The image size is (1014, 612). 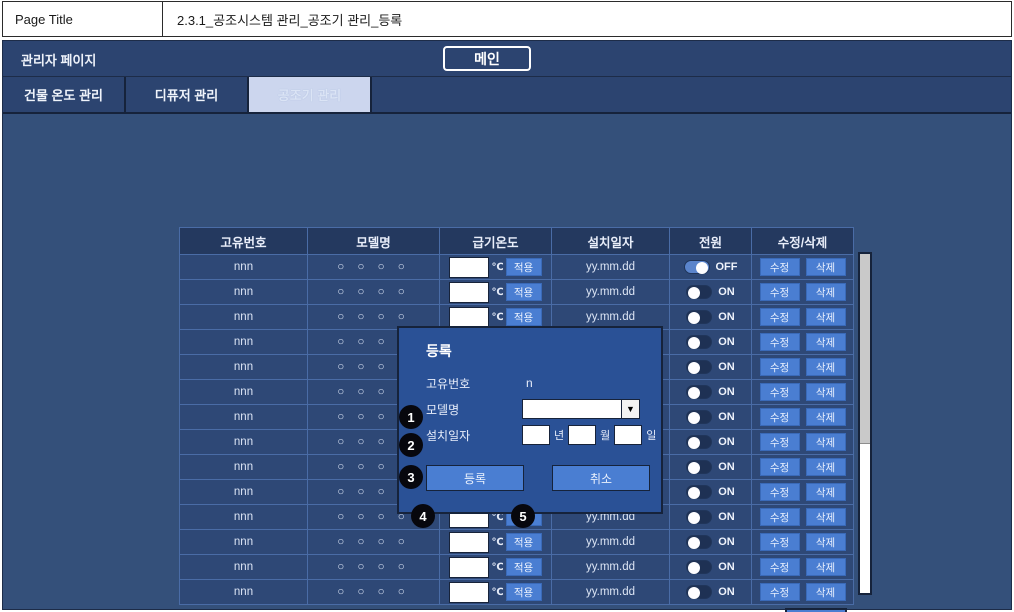 I want to click on modal-date-inputs: 년 월 일, so click(x=590, y=435).